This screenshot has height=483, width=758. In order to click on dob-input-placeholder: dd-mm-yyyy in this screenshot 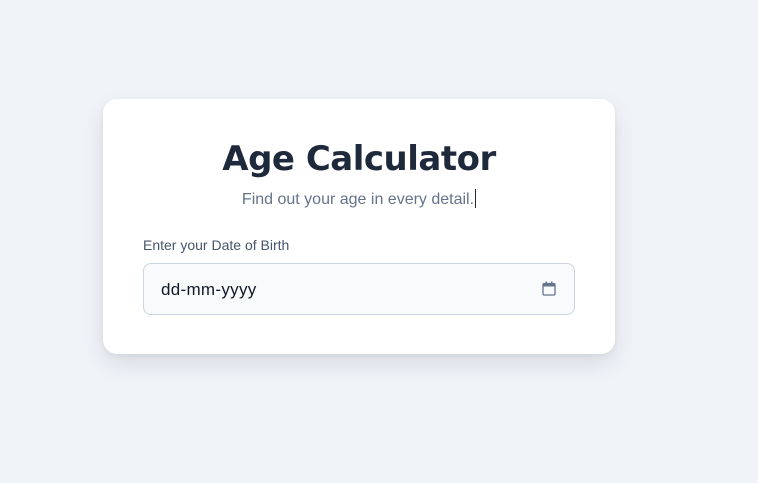, I will do `click(209, 289)`.